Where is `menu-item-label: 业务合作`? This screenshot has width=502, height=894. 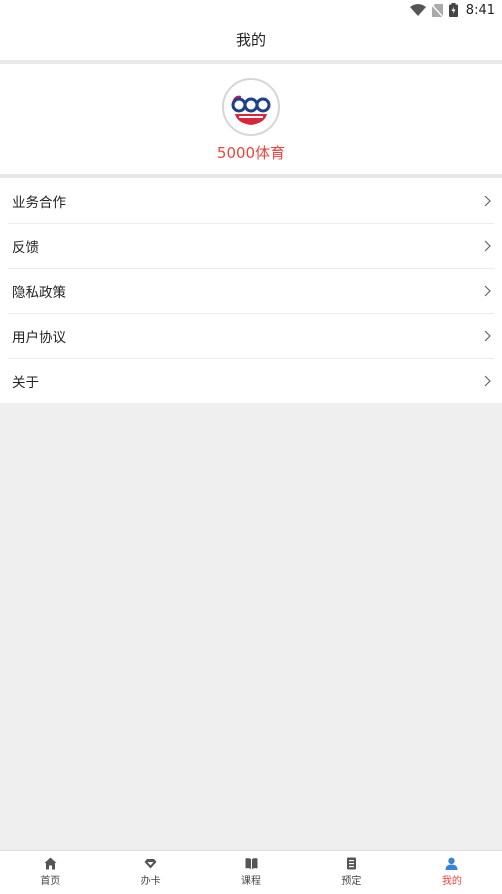
menu-item-label: 业务合作 is located at coordinates (39, 202).